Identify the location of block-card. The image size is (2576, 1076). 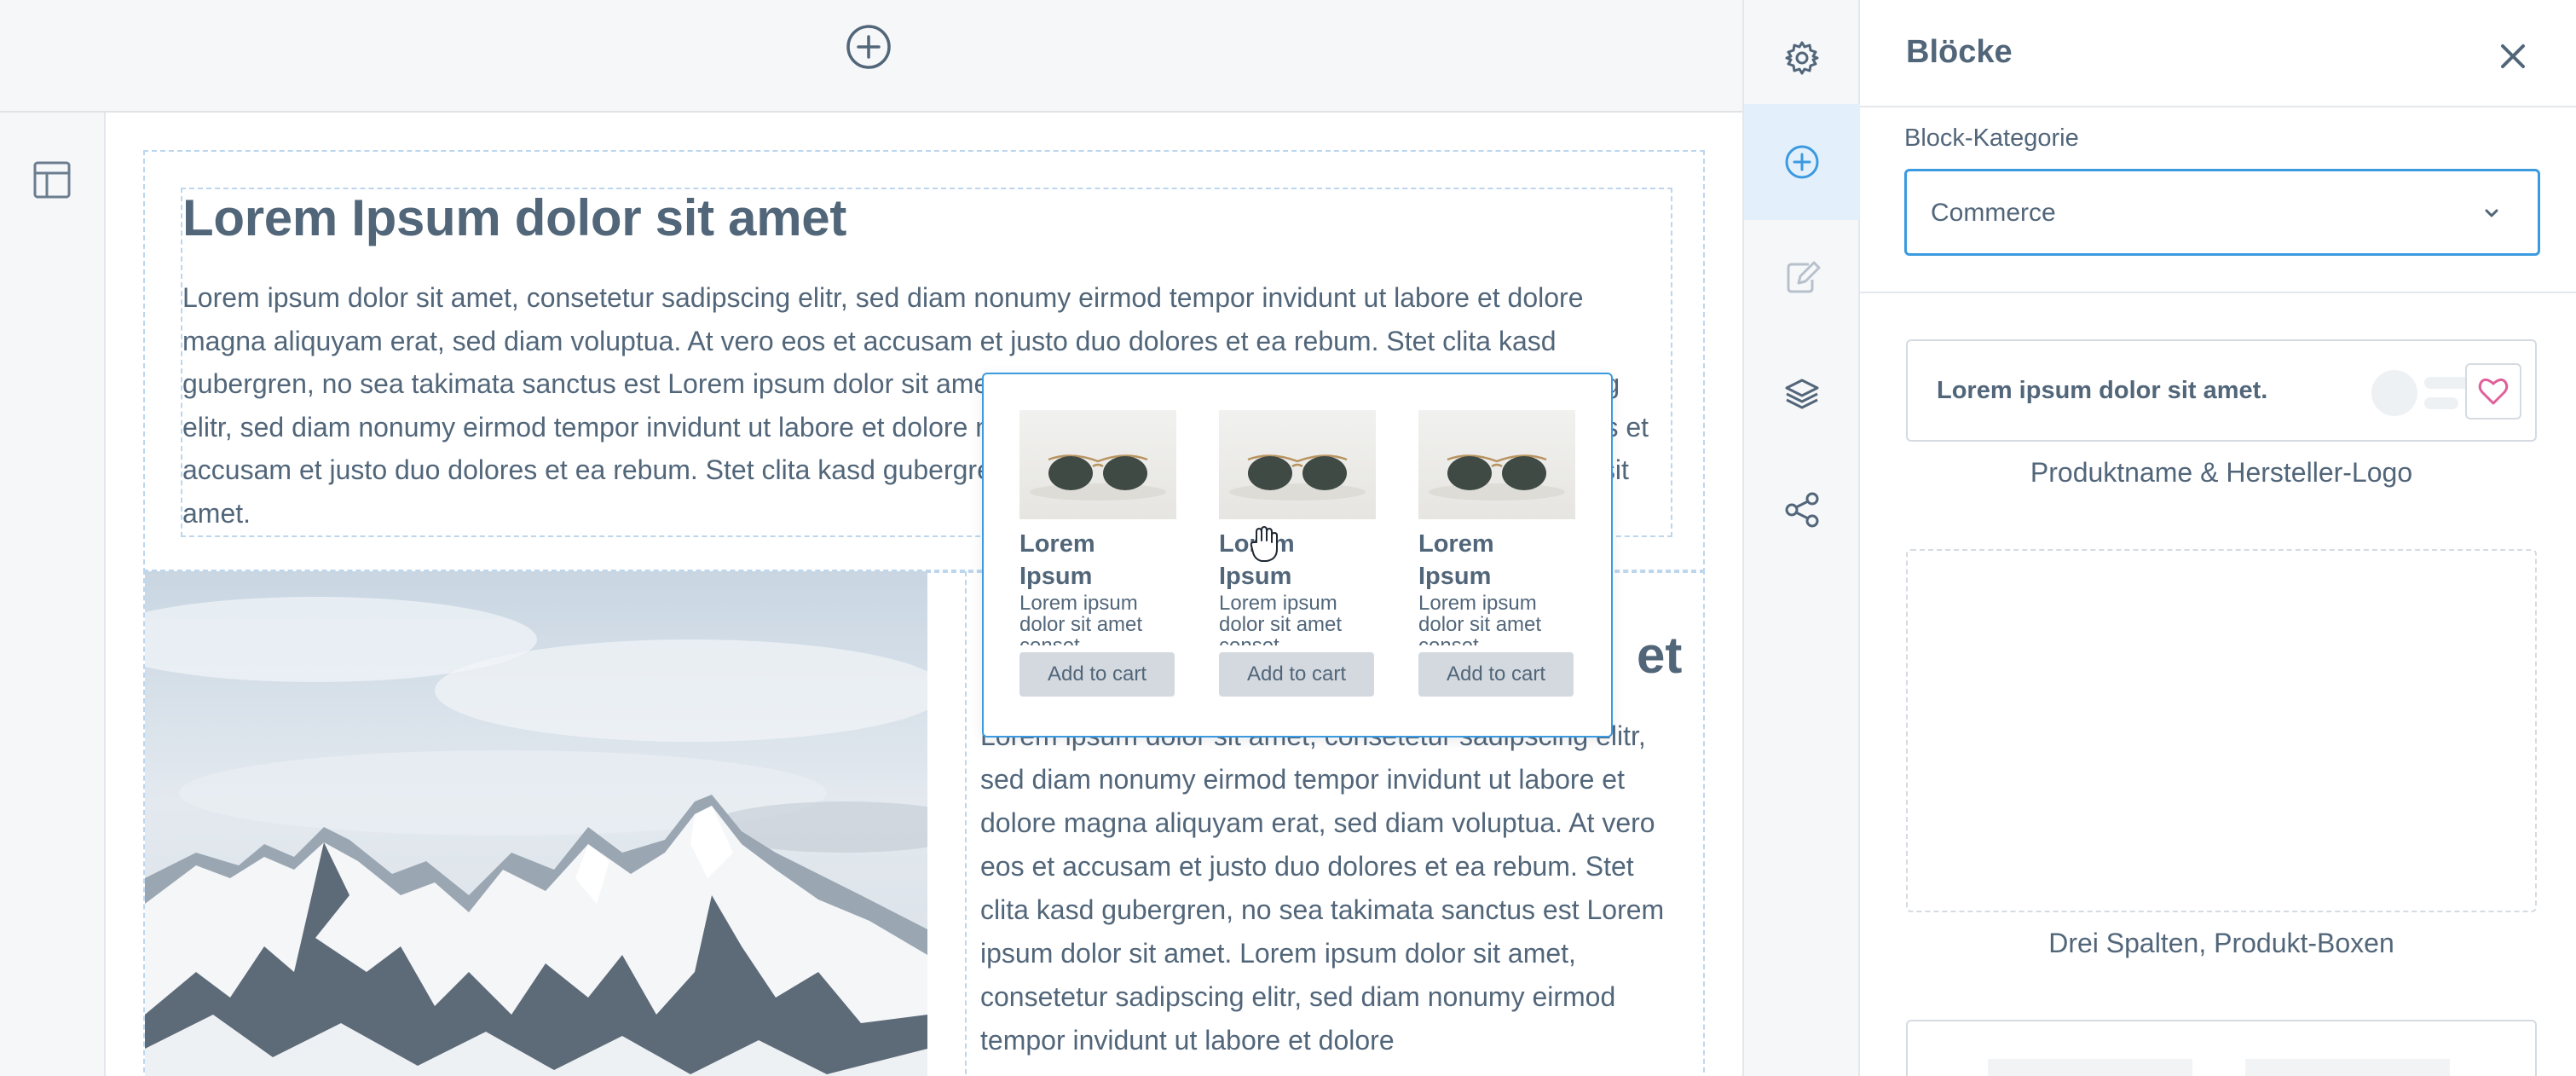
(2221, 1048).